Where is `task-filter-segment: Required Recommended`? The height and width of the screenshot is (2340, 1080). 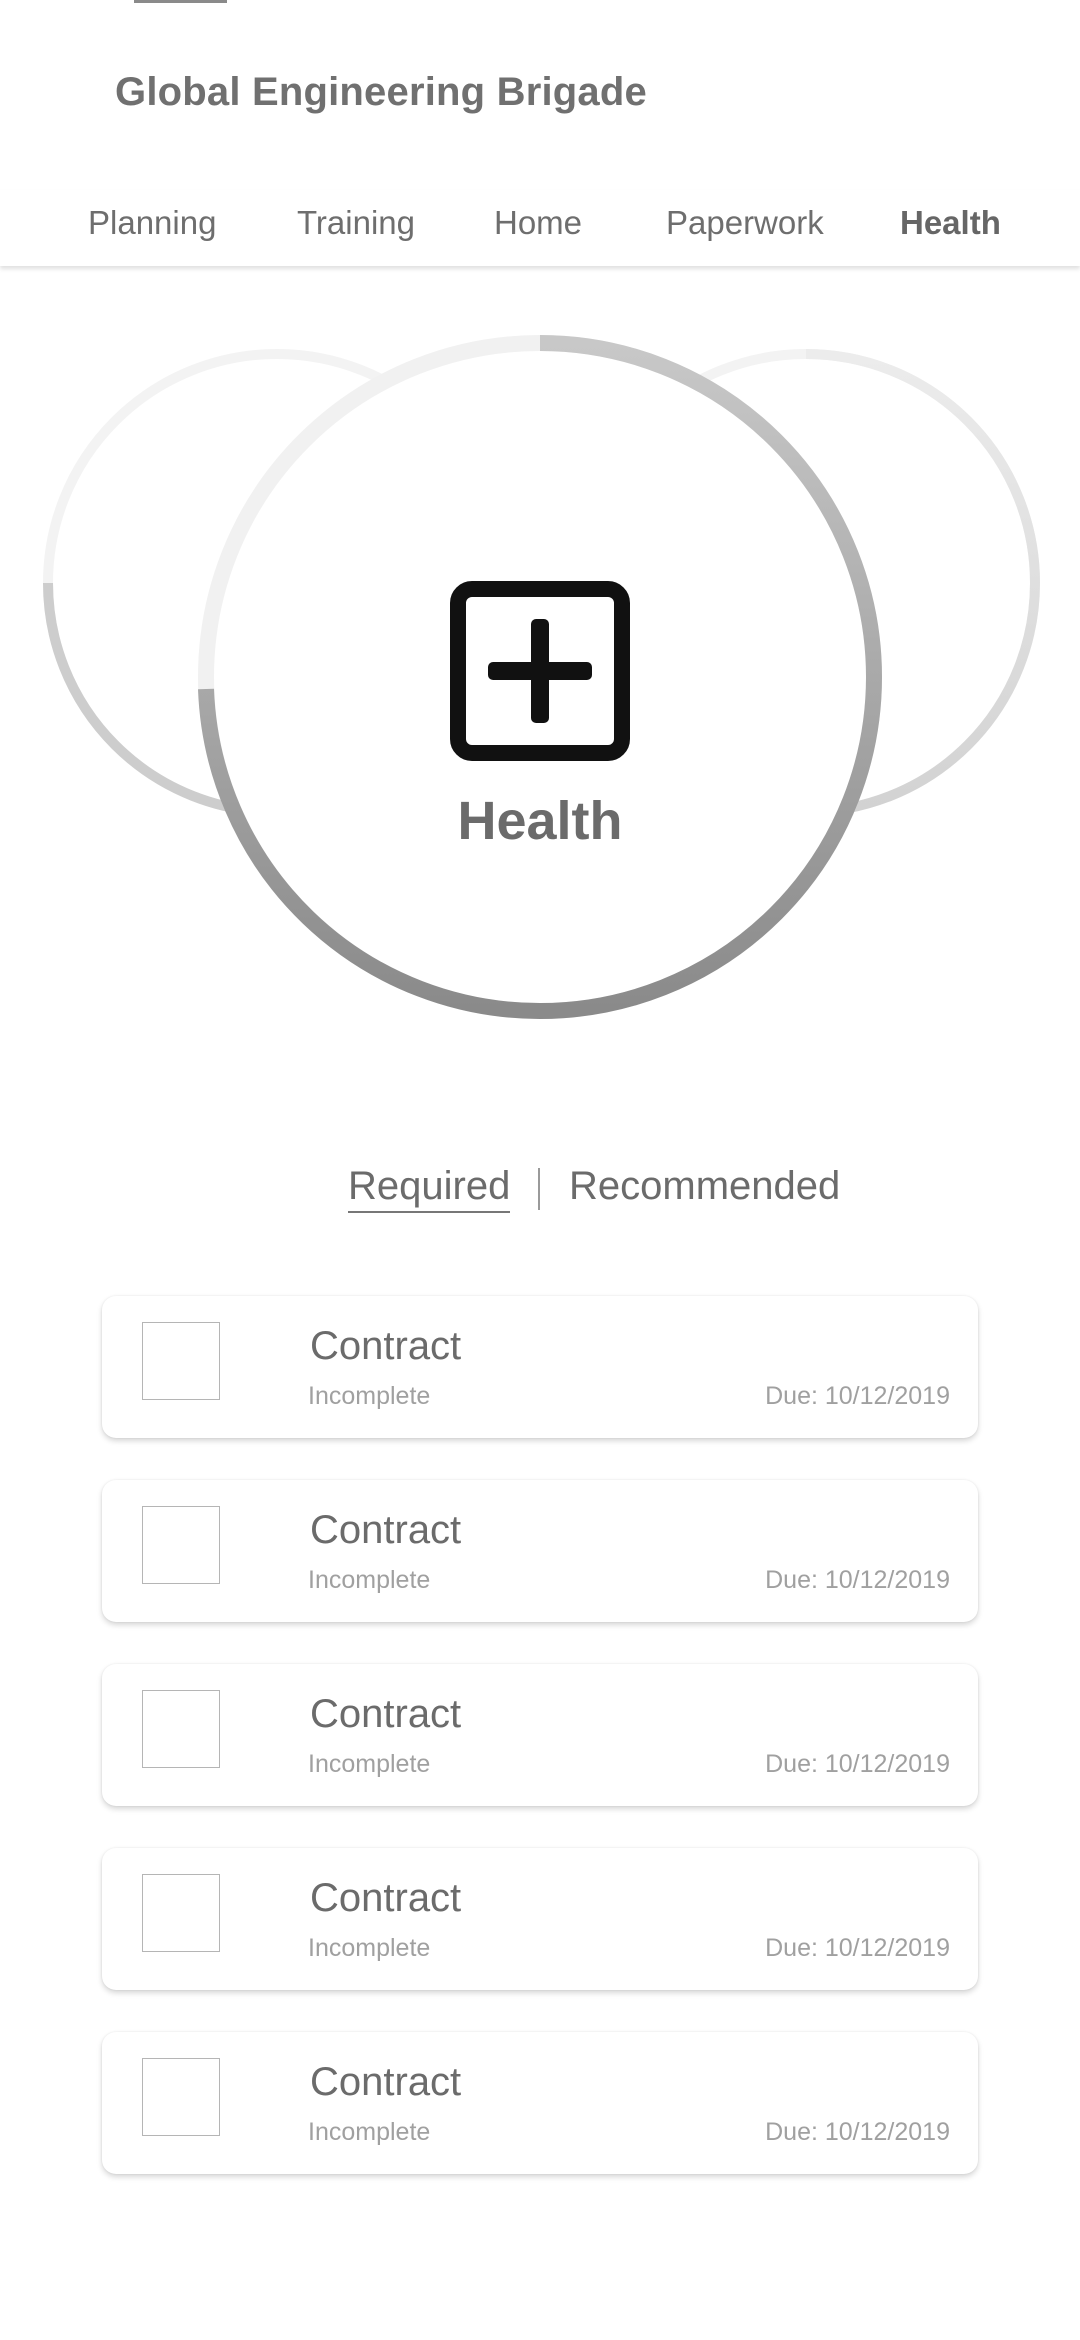 task-filter-segment: Required Recommended is located at coordinates (540, 1190).